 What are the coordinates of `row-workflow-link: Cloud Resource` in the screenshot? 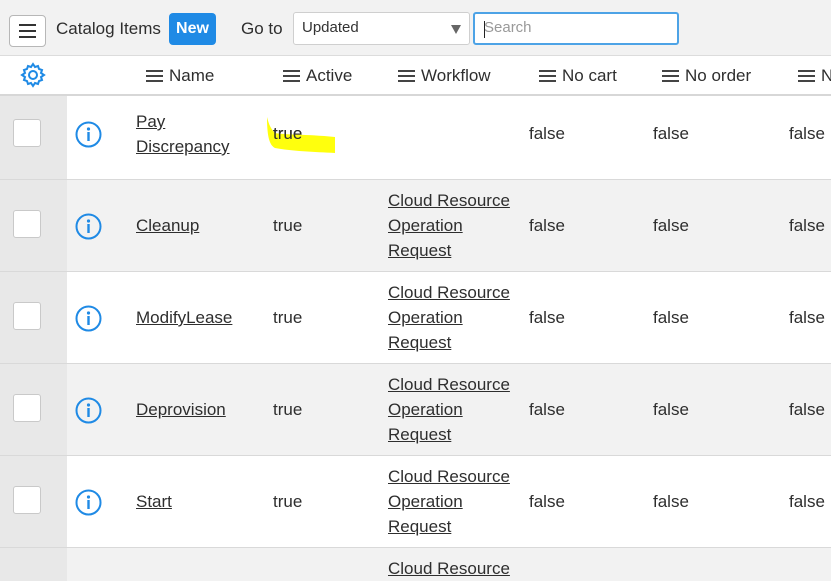 It's located at (449, 568).